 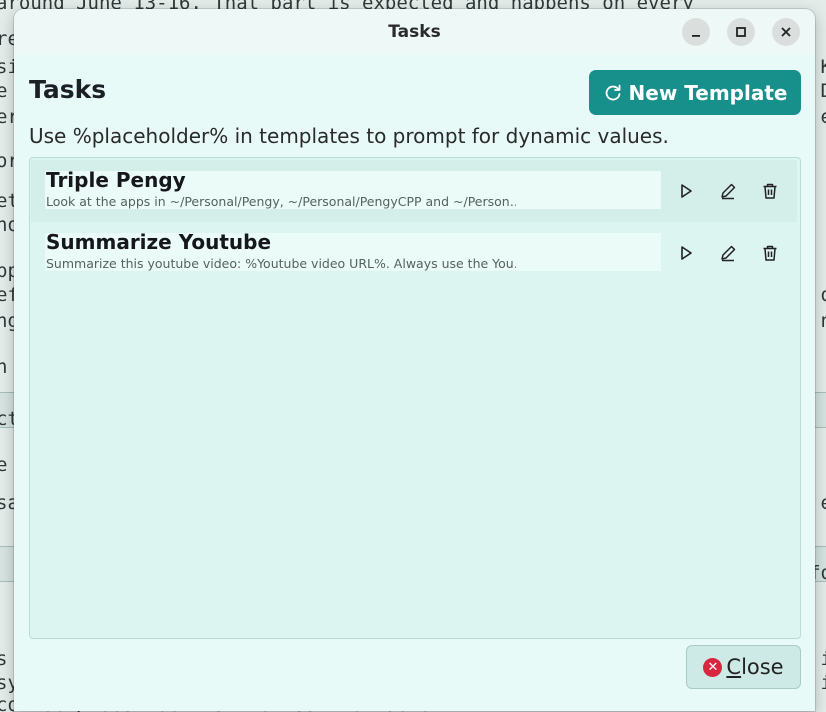 I want to click on close-icon, so click(x=786, y=32).